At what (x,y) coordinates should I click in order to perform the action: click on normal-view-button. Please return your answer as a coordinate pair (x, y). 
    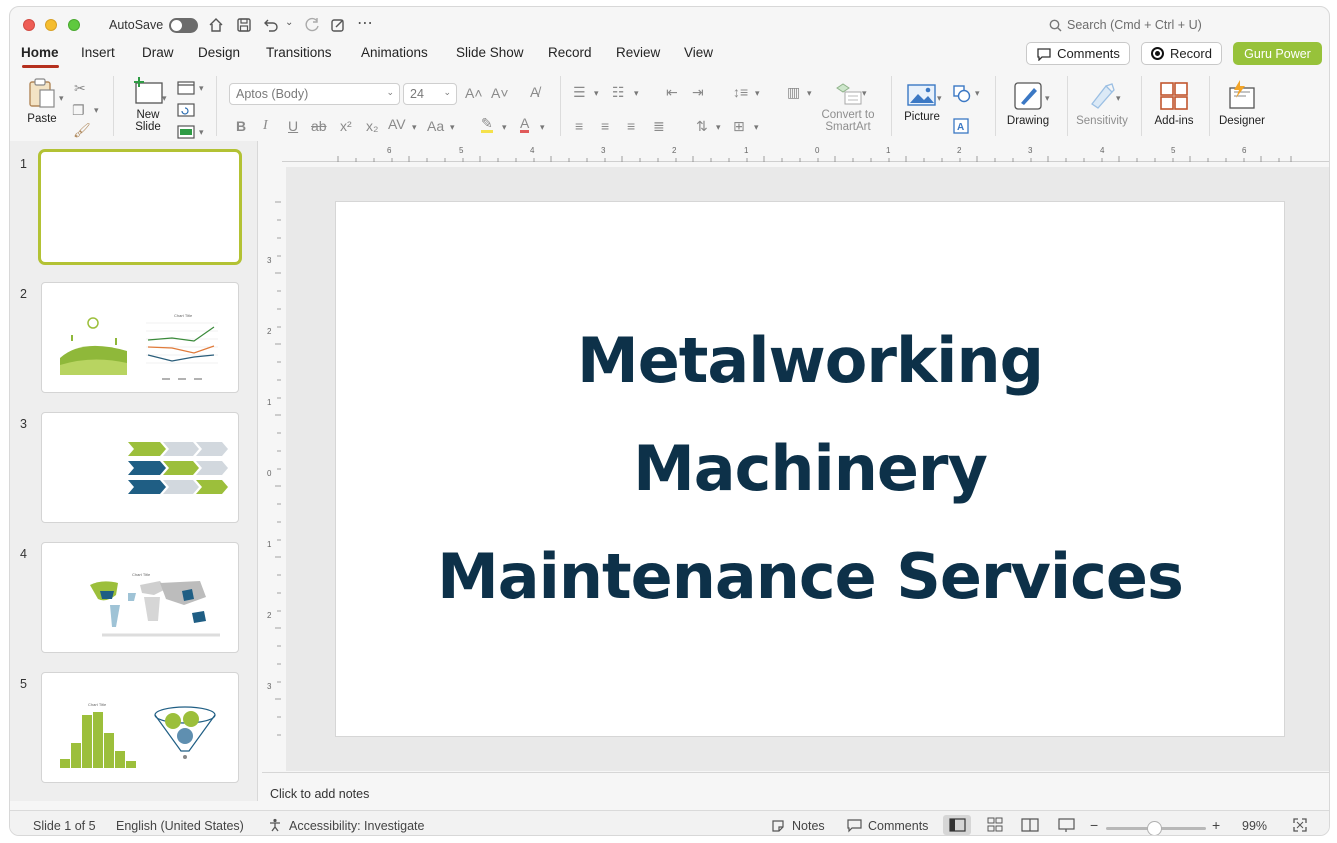
    Looking at the image, I should click on (957, 825).